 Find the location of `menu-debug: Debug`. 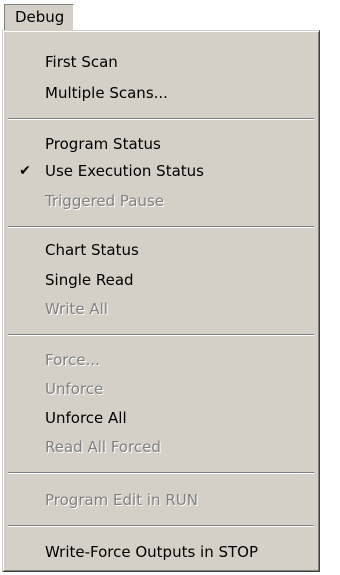

menu-debug: Debug is located at coordinates (39, 17).